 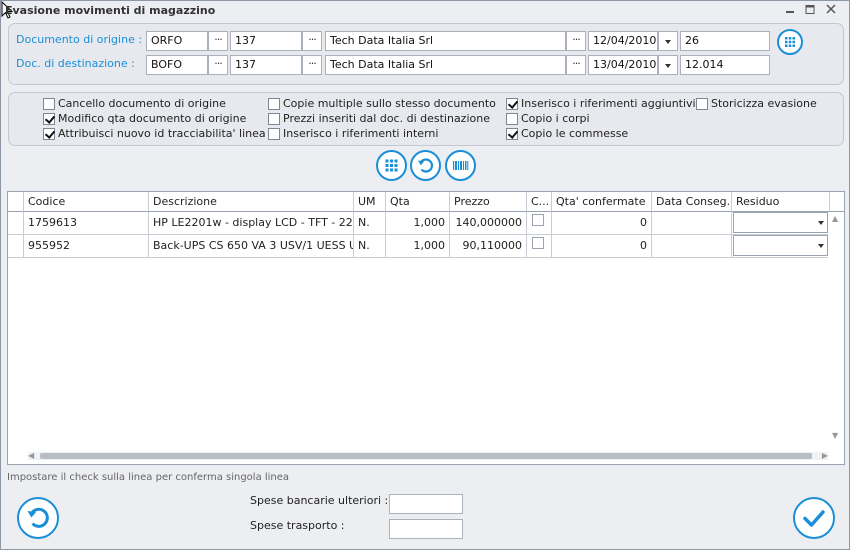 I want to click on close-icon, so click(x=831, y=9).